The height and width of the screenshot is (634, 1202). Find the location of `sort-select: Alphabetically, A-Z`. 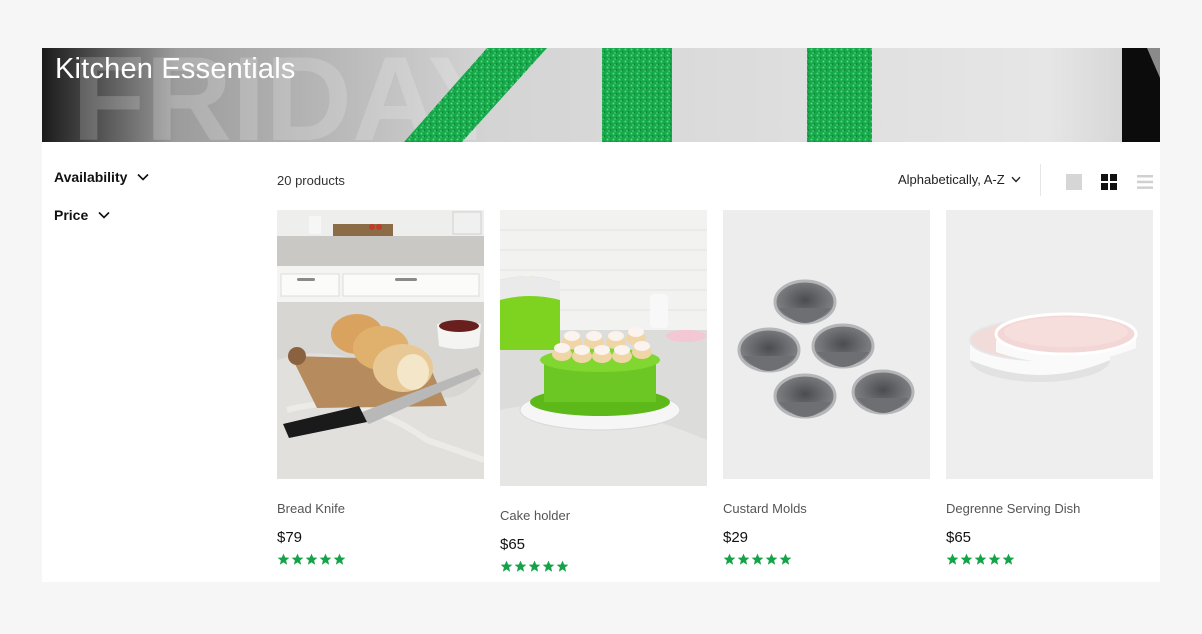

sort-select: Alphabetically, A-Z is located at coordinates (959, 179).